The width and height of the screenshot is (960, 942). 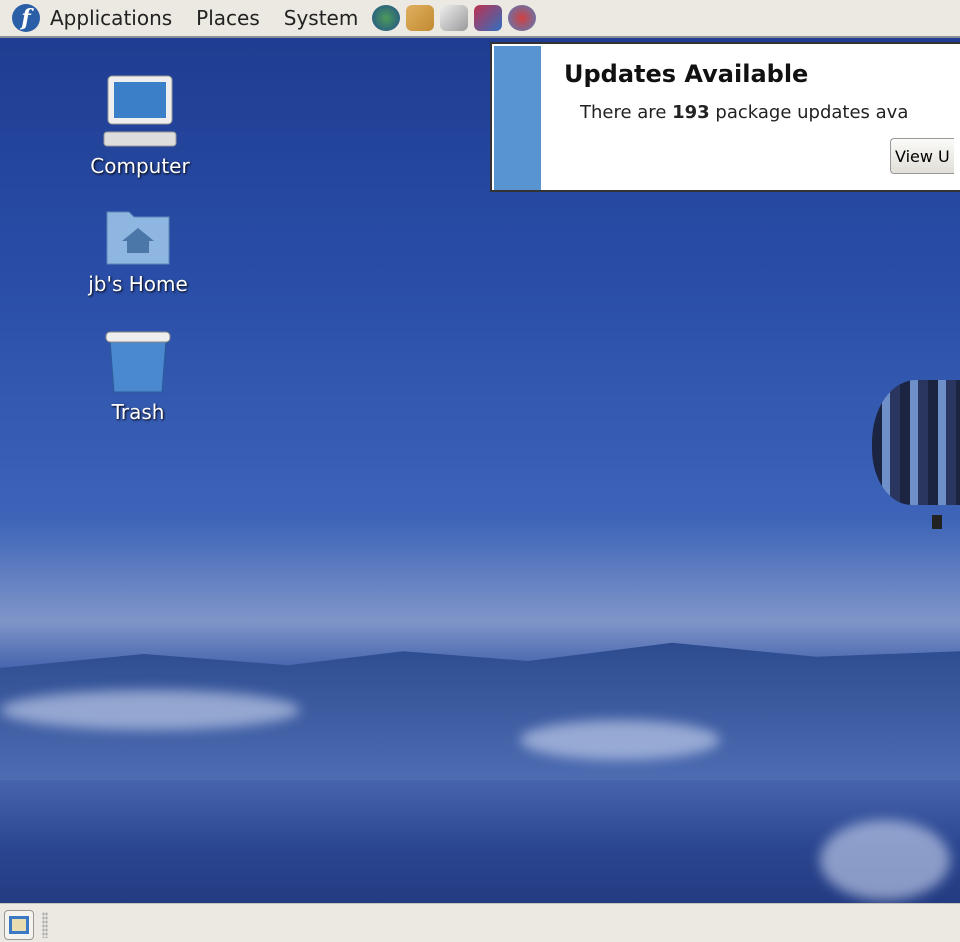 What do you see at coordinates (45, 925) in the screenshot?
I see `panel-drag-handle` at bounding box center [45, 925].